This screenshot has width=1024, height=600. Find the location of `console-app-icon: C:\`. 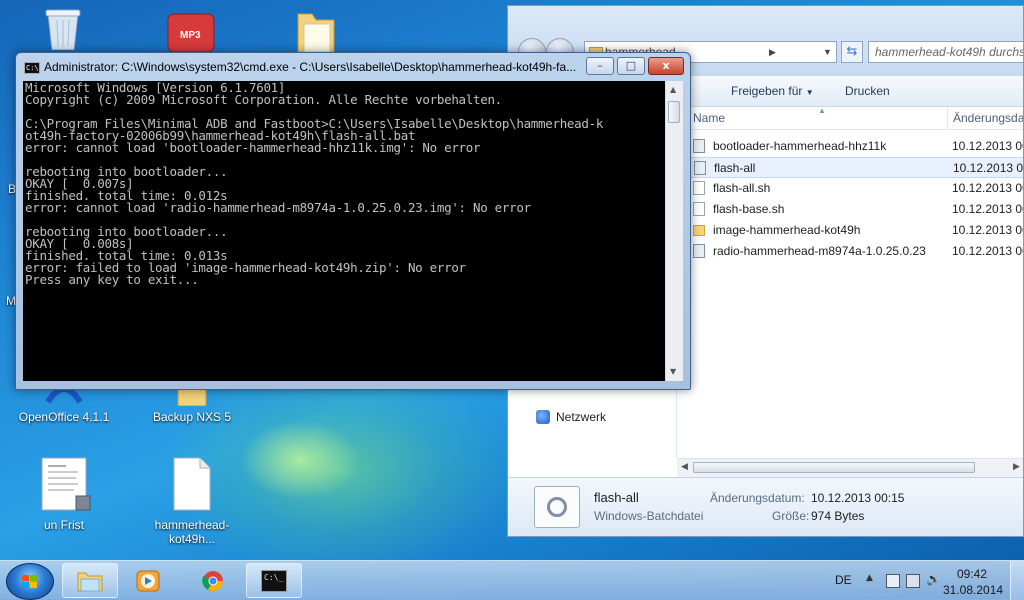

console-app-icon: C:\ is located at coordinates (32, 68).